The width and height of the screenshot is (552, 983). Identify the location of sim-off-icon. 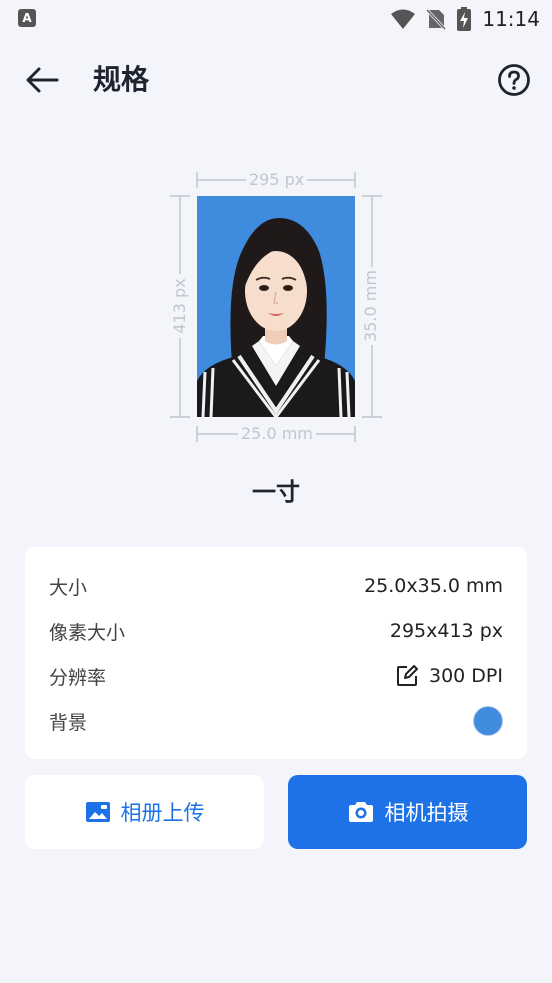
(436, 19).